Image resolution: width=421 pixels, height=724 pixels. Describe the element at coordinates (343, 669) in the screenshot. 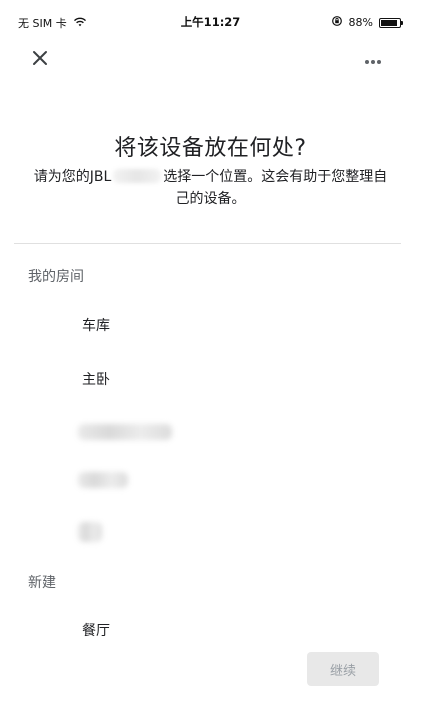

I see `continue-button: 继续` at that location.